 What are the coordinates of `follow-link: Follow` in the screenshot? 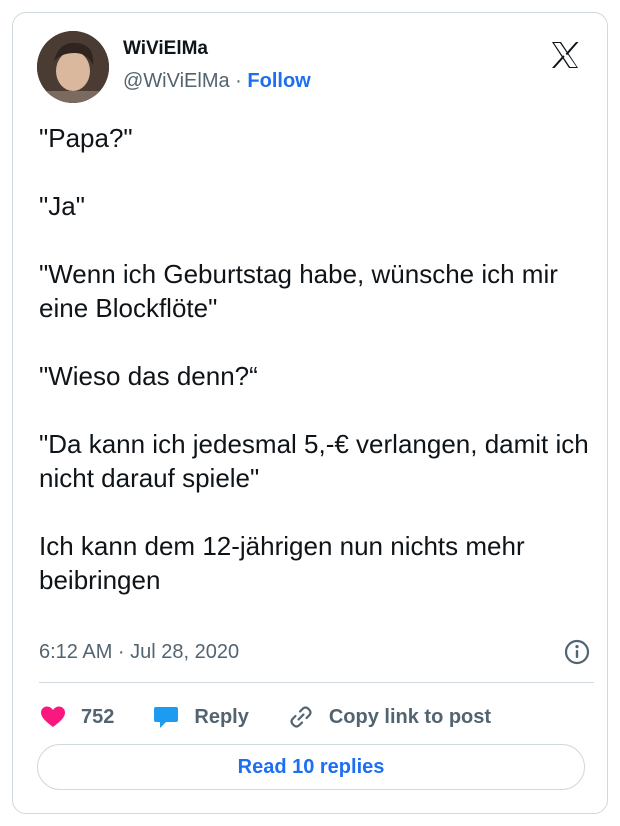 It's located at (278, 81).